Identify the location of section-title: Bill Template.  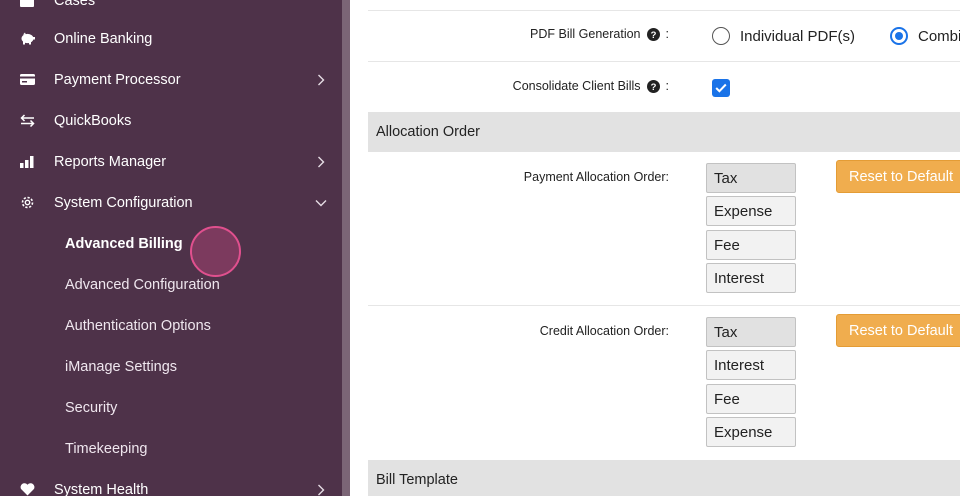
(417, 480).